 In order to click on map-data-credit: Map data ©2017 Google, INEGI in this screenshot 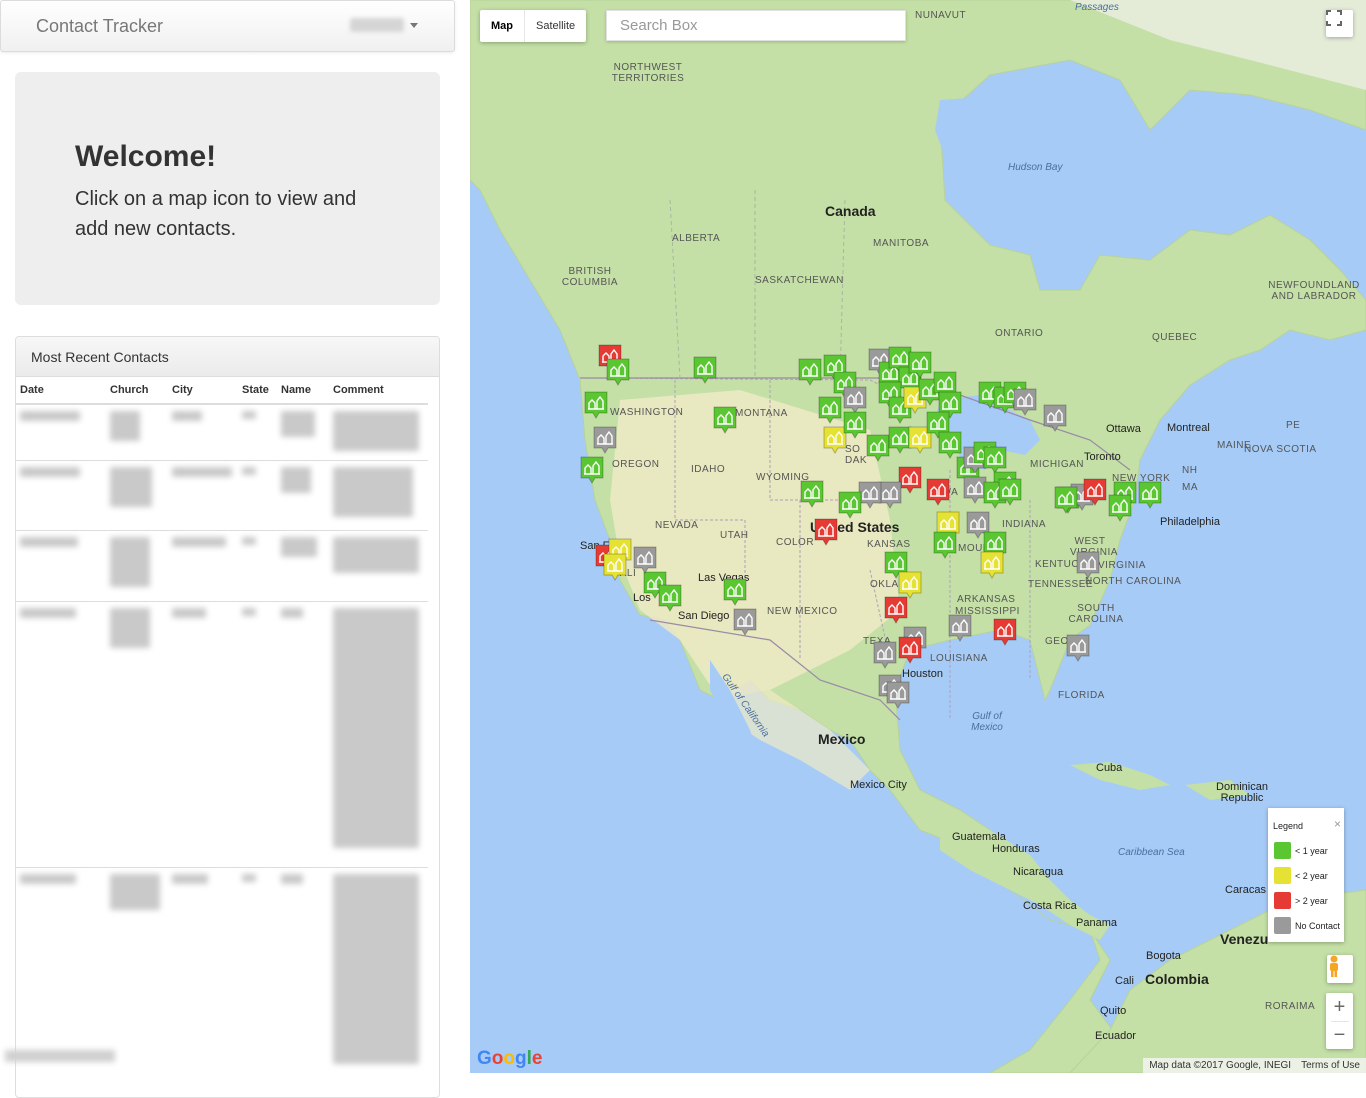, I will do `click(1220, 1065)`.